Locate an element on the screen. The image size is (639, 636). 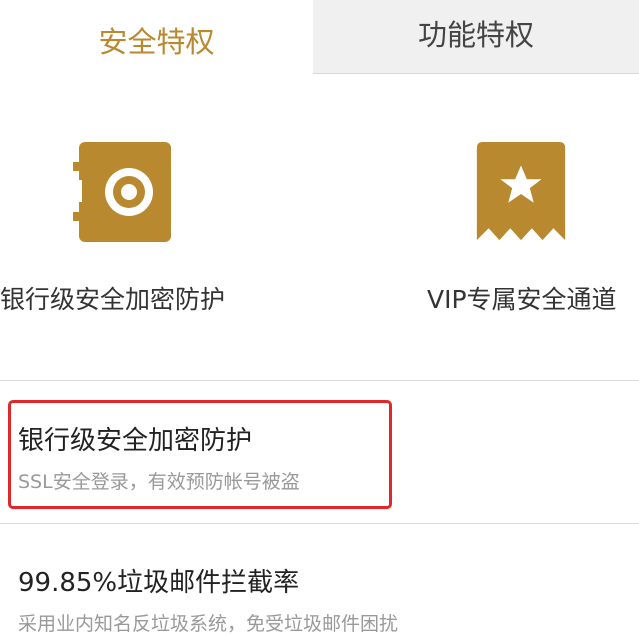
safe-vault-icon is located at coordinates (122, 192).